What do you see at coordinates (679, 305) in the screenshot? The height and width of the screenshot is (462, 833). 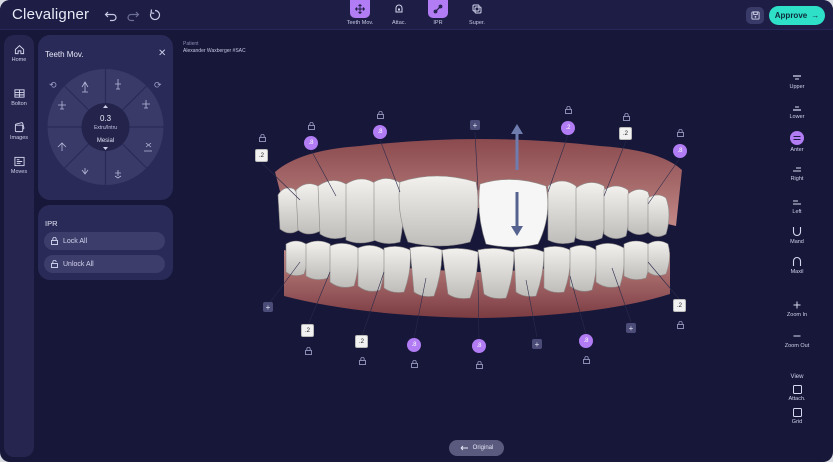 I see `ipr-label-lower-9: .2` at bounding box center [679, 305].